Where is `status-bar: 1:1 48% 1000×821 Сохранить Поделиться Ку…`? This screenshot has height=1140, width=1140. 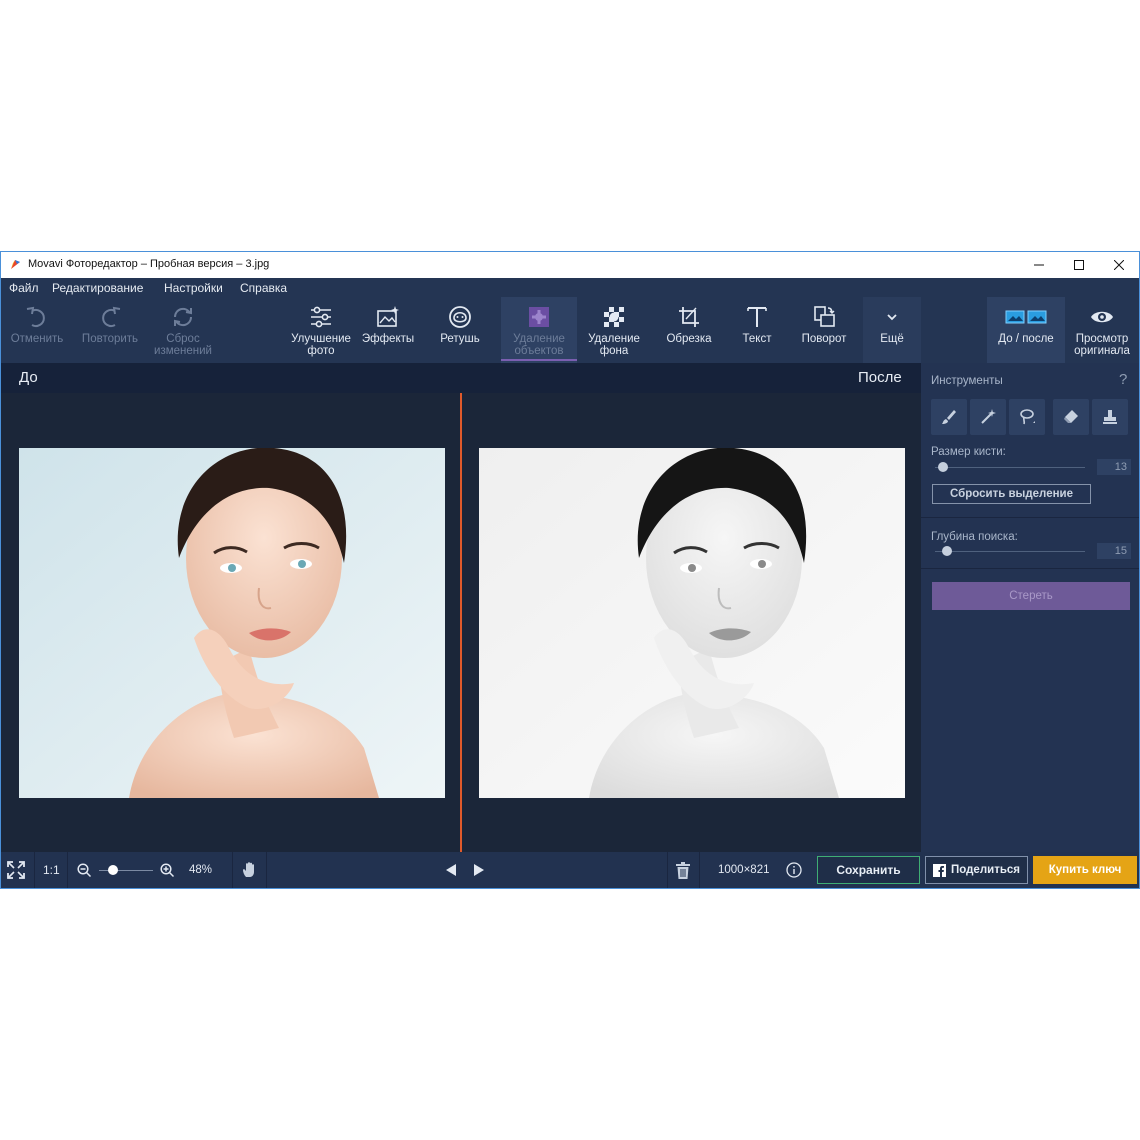 status-bar: 1:1 48% 1000×821 Сохранить Поделиться Ку… is located at coordinates (570, 870).